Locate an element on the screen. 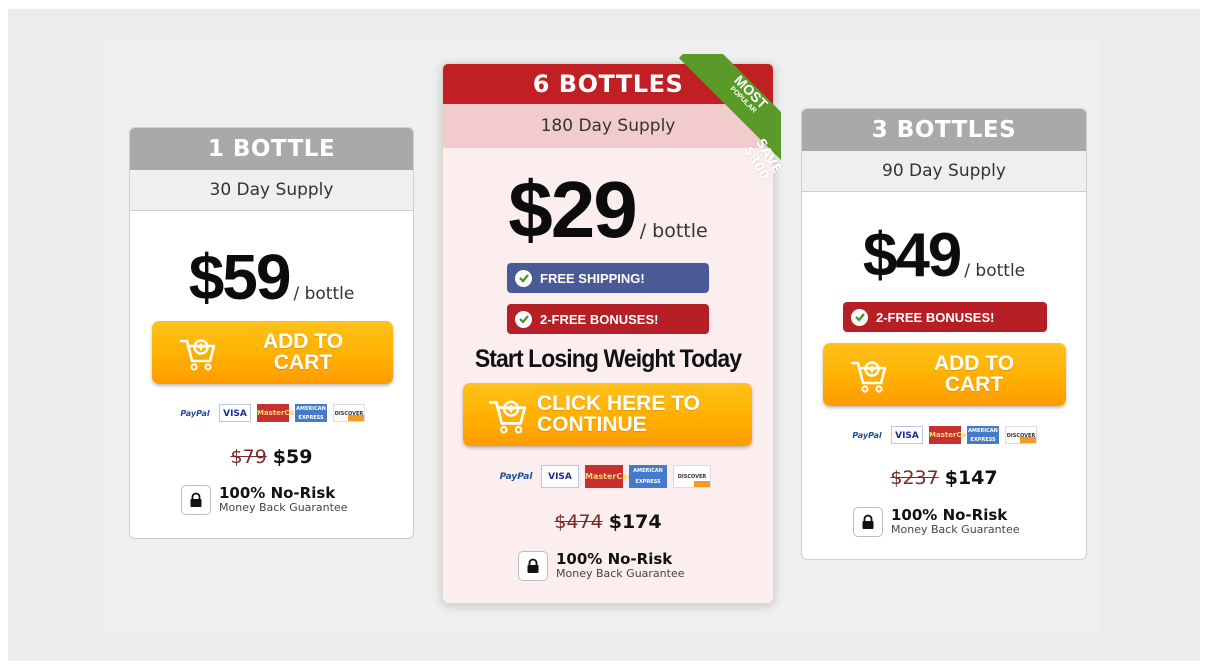  new-price: $174 is located at coordinates (635, 522).